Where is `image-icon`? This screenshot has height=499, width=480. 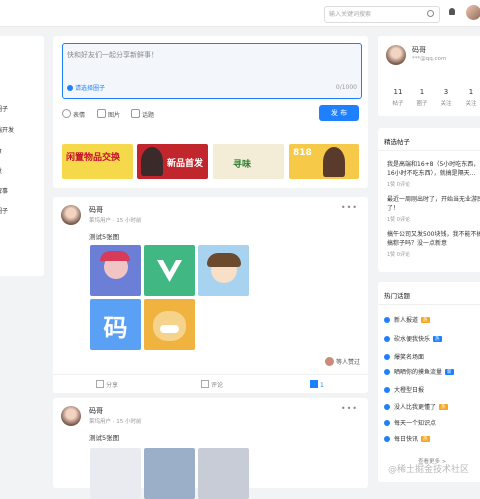
image-icon is located at coordinates (101, 113).